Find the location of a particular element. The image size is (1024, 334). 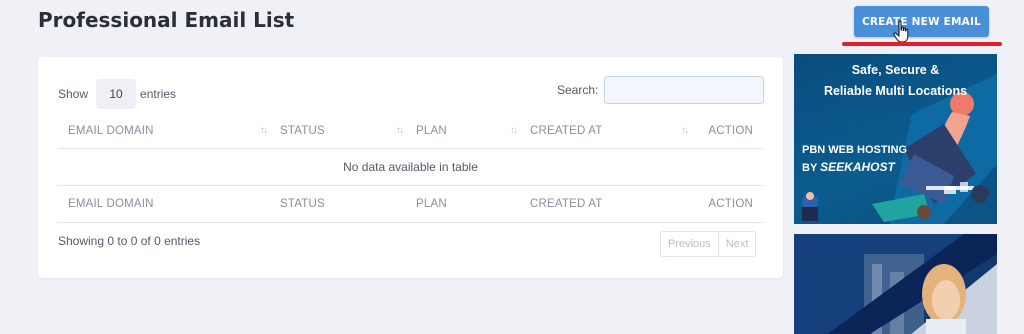

previous-page-button: Previous is located at coordinates (689, 244).